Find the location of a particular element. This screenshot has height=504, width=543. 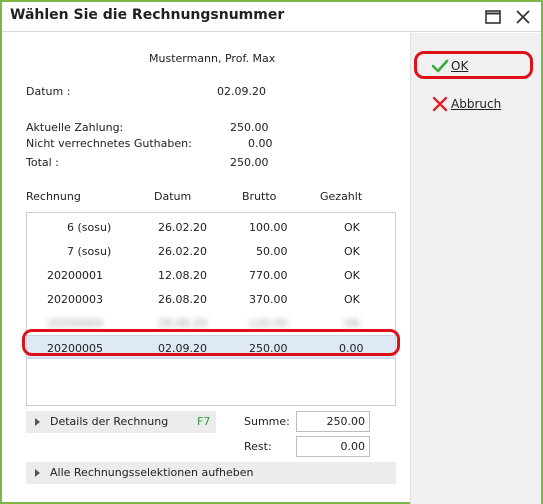

cancel-button: Abbruch is located at coordinates (477, 104).